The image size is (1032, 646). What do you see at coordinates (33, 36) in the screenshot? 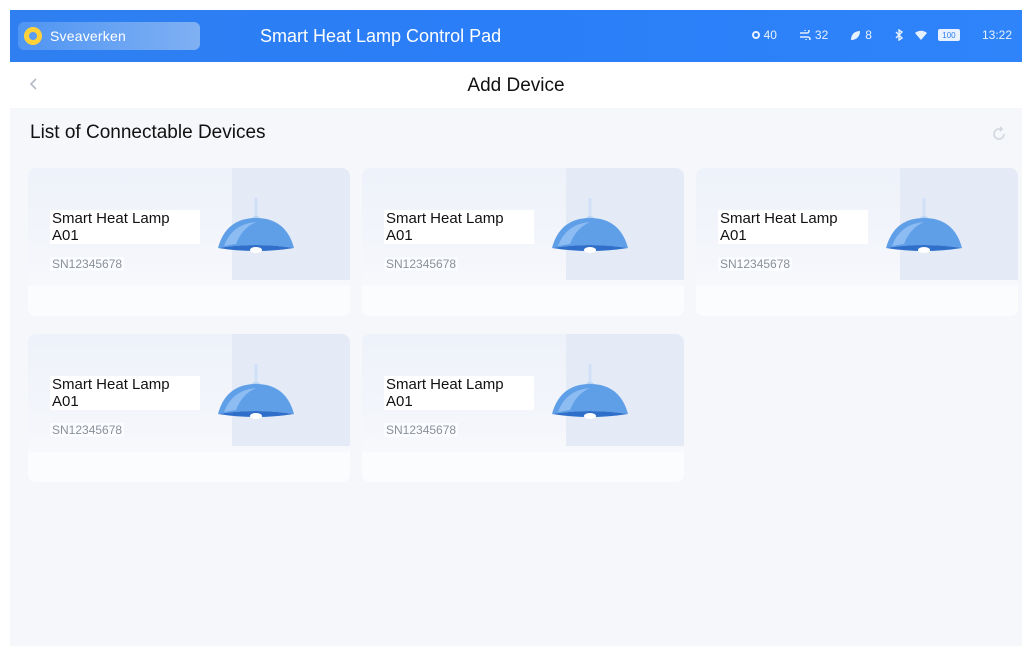
I see `brand-logo-icon` at bounding box center [33, 36].